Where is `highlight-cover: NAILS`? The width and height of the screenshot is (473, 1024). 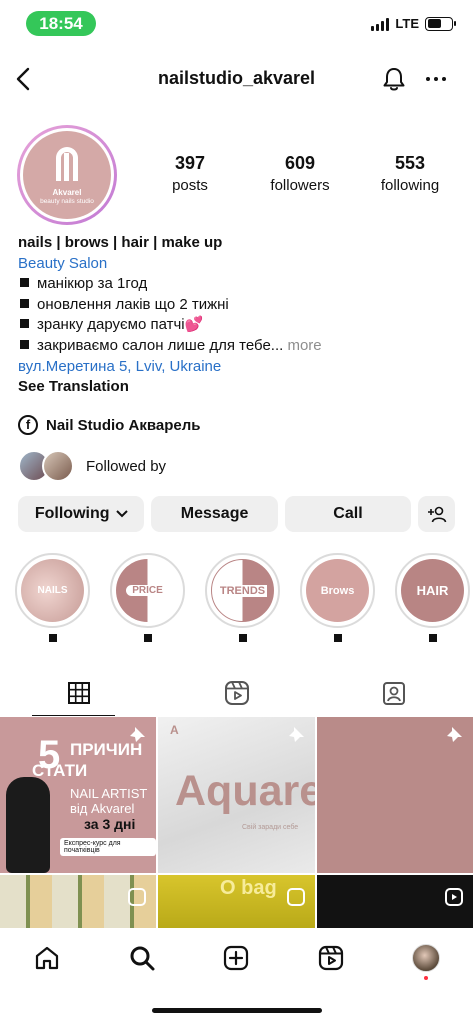 highlight-cover: NAILS is located at coordinates (52, 590).